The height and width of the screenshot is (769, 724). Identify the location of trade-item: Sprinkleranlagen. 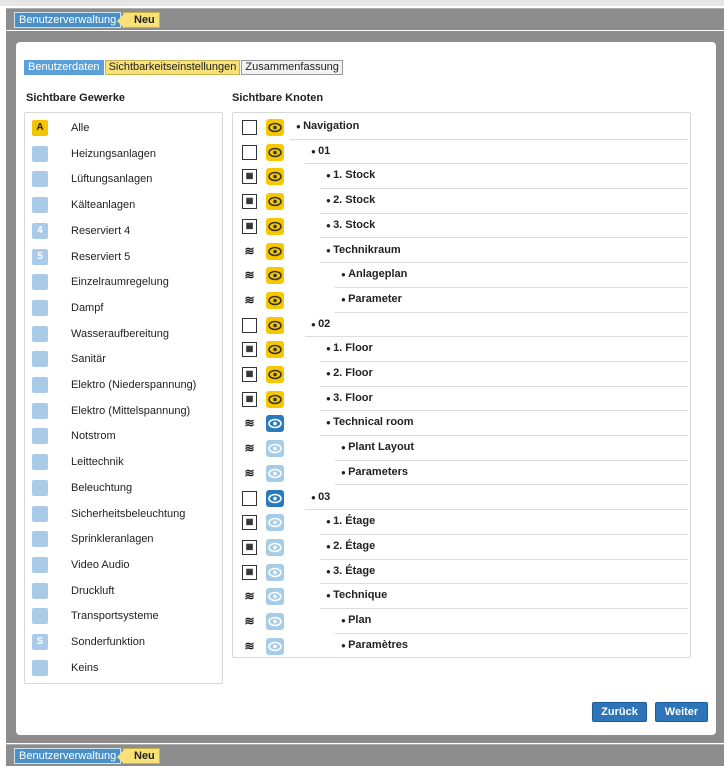
(123, 540).